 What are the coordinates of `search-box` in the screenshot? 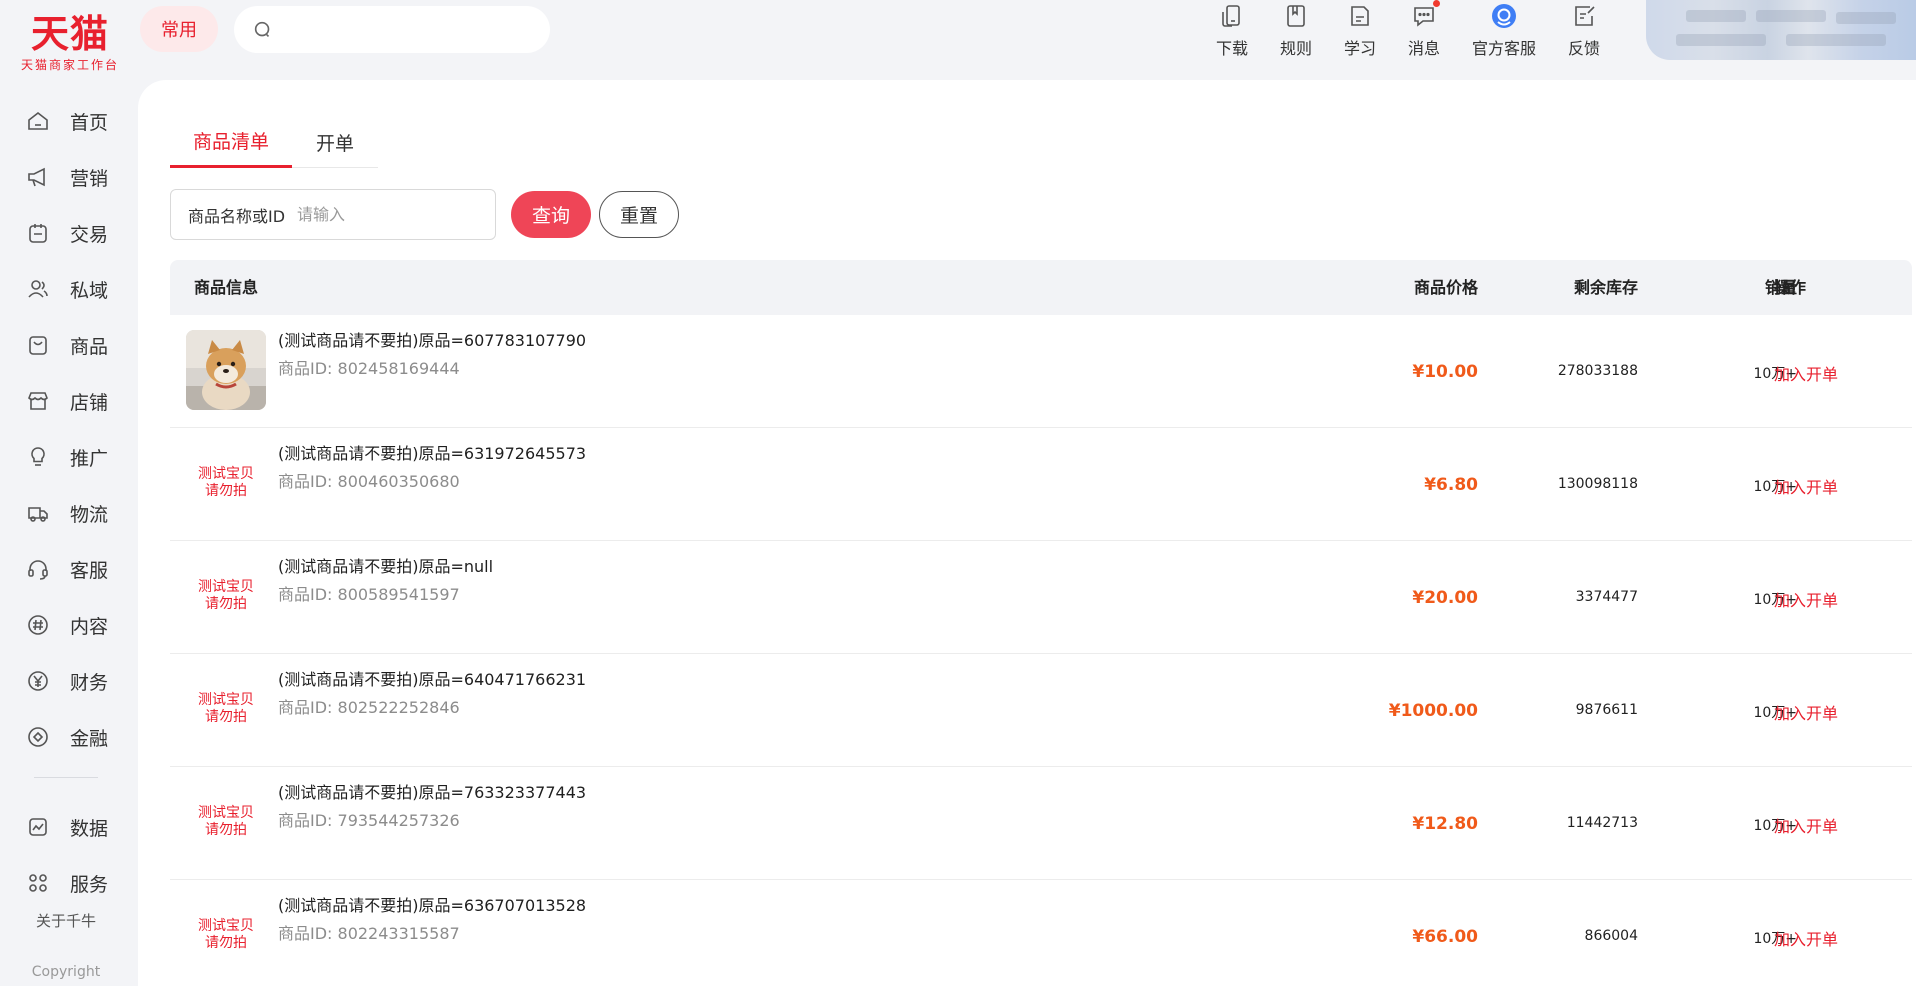 It's located at (392, 29).